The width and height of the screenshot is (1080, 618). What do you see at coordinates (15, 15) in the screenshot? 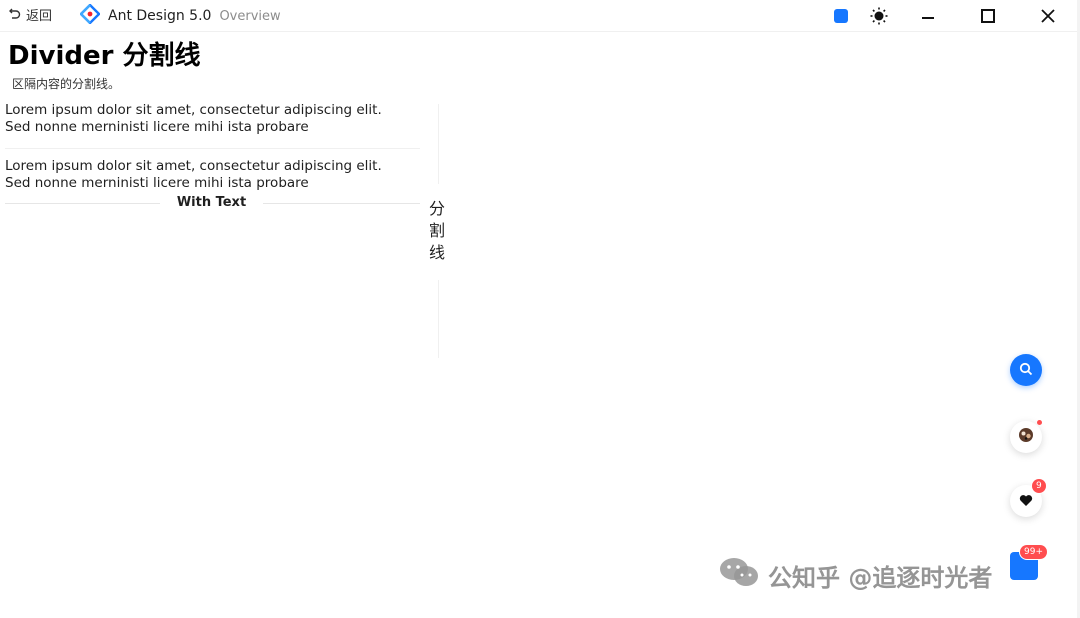
I see `undo-icon` at bounding box center [15, 15].